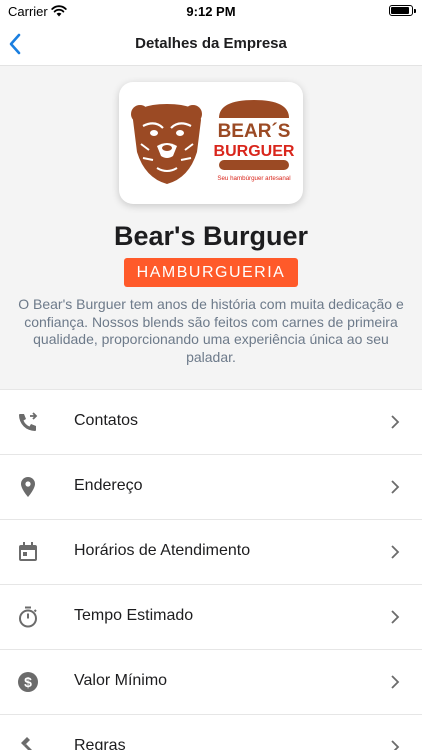 This screenshot has width=422, height=750. What do you see at coordinates (211, 732) in the screenshot?
I see `menu-item-regras: Regras` at bounding box center [211, 732].